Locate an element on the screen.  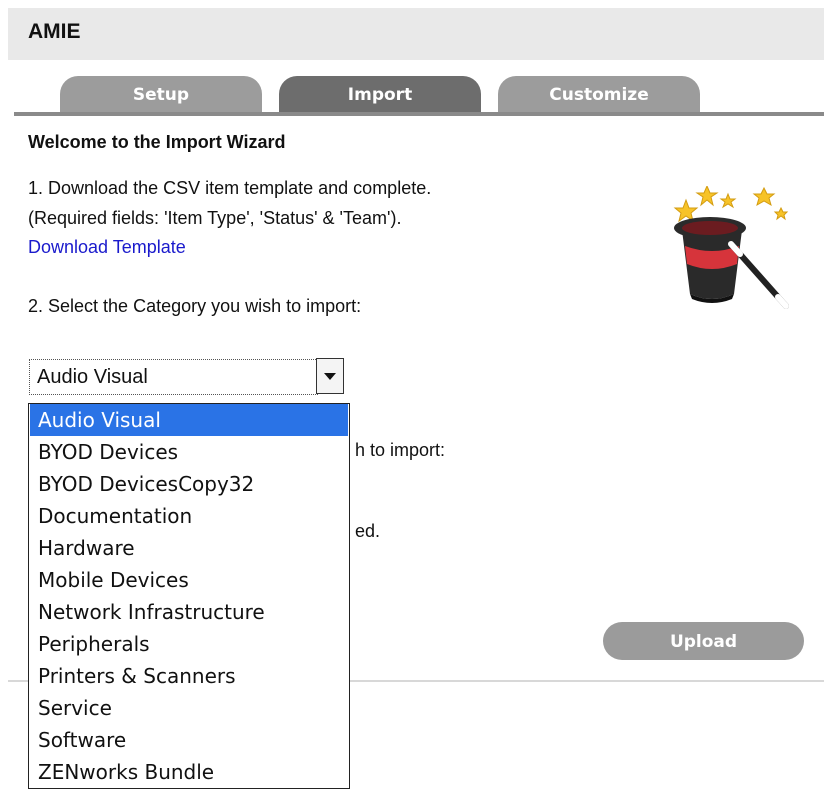
category-select-value: Audio Visual is located at coordinates (92, 377).